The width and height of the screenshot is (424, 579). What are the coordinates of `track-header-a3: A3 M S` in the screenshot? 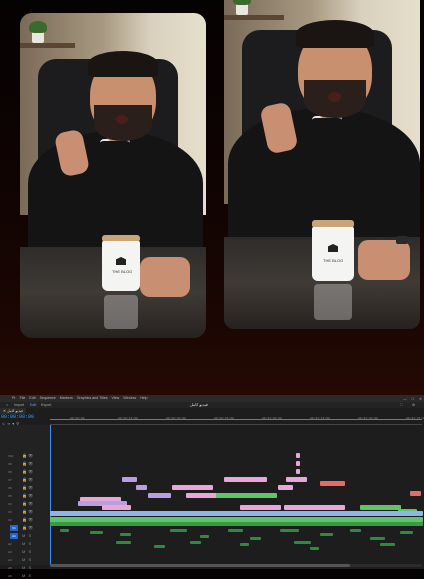 It's located at (25, 552).